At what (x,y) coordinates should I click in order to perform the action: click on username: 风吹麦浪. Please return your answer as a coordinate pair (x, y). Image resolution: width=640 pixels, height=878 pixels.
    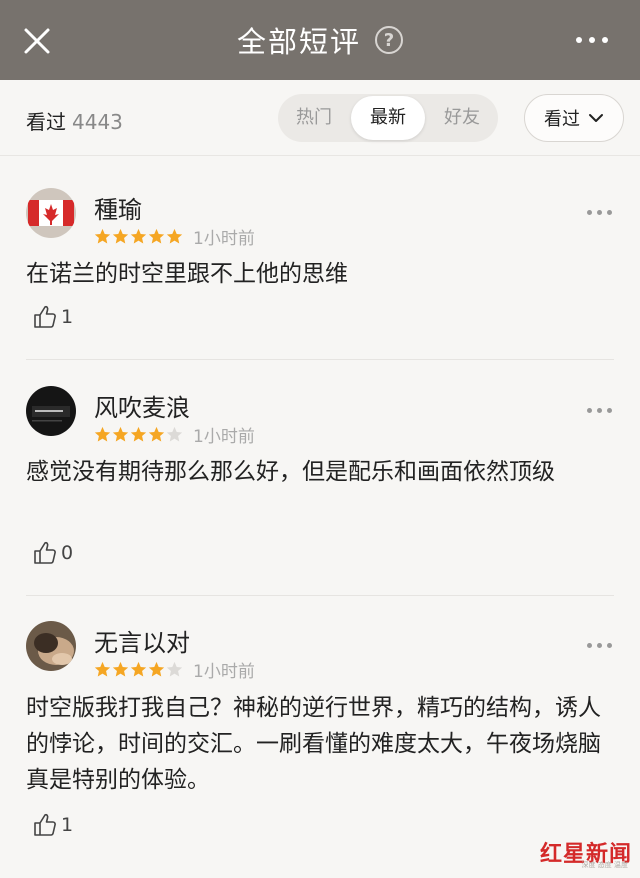
    Looking at the image, I should click on (142, 405).